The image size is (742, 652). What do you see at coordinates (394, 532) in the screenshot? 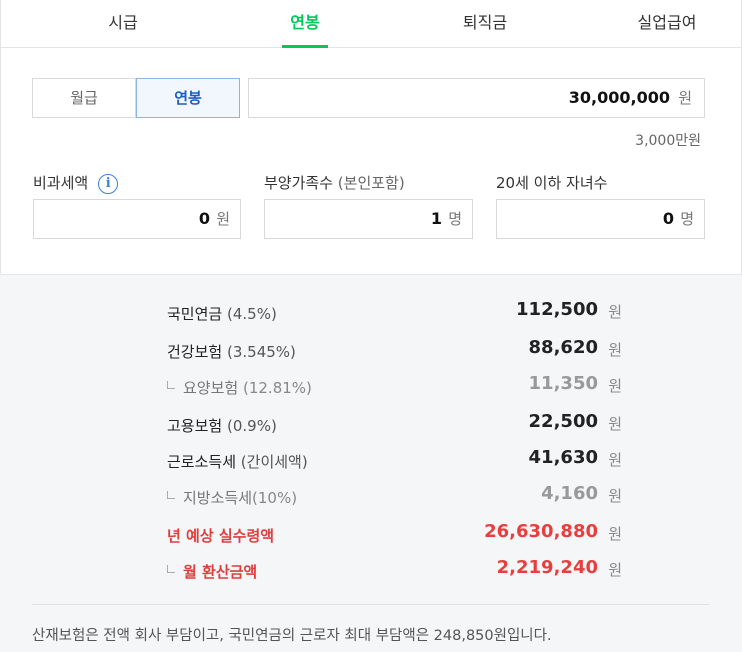
I see `result-row-annual-net: 년 예상 실수령액 26,630,880 원` at bounding box center [394, 532].